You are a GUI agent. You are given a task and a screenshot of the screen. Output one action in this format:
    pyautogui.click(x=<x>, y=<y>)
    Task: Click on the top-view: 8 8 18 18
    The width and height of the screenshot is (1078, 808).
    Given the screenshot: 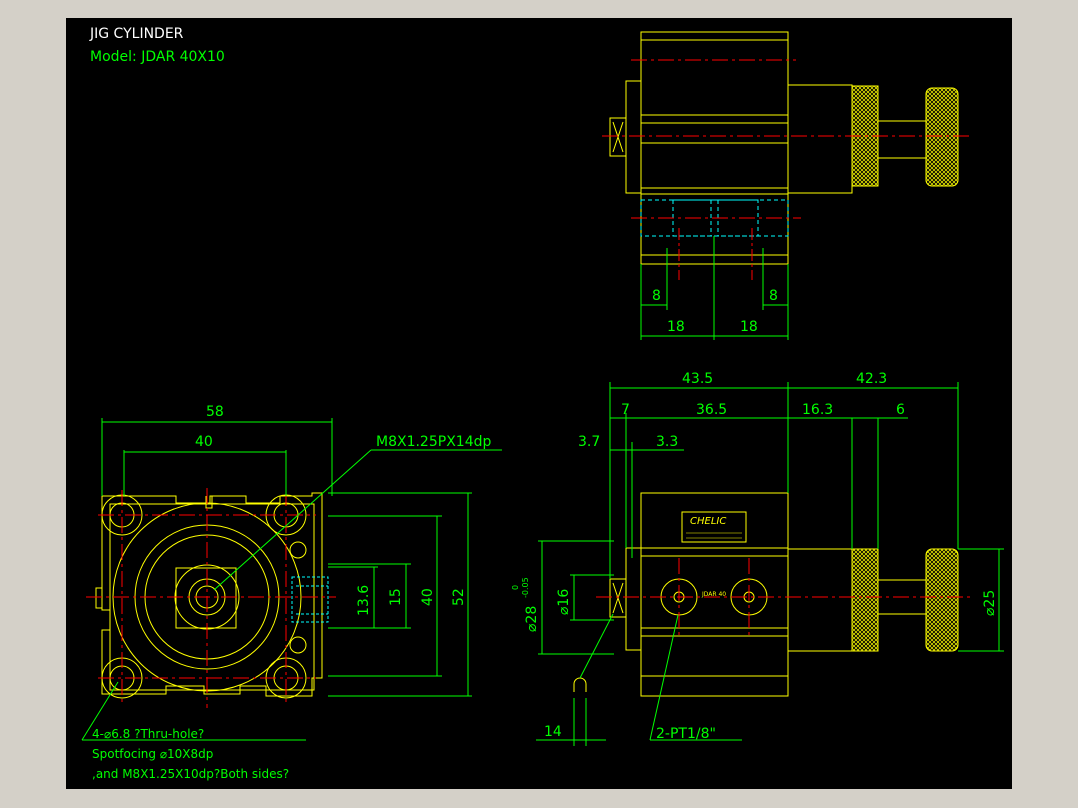 What is the action you would take?
    pyautogui.click(x=786, y=185)
    